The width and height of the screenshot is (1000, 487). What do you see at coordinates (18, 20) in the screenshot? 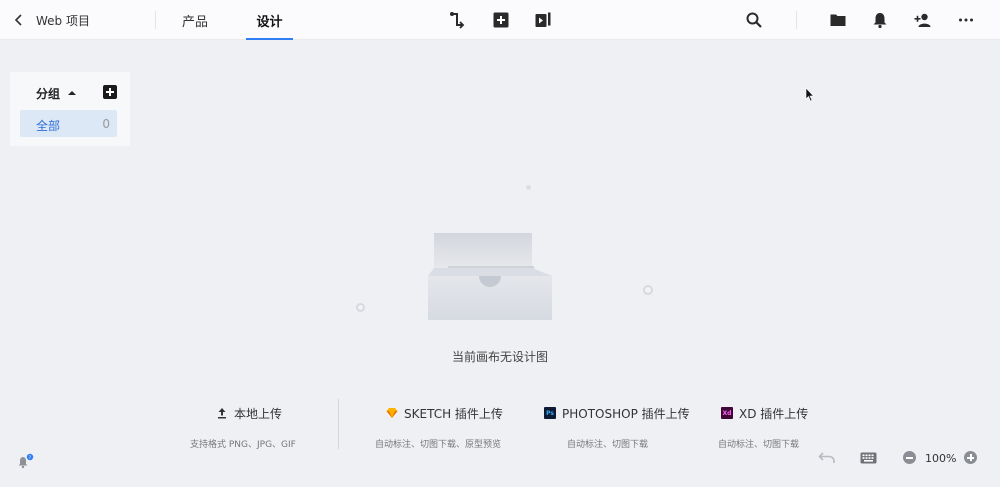
I see `chevron-left-icon` at bounding box center [18, 20].